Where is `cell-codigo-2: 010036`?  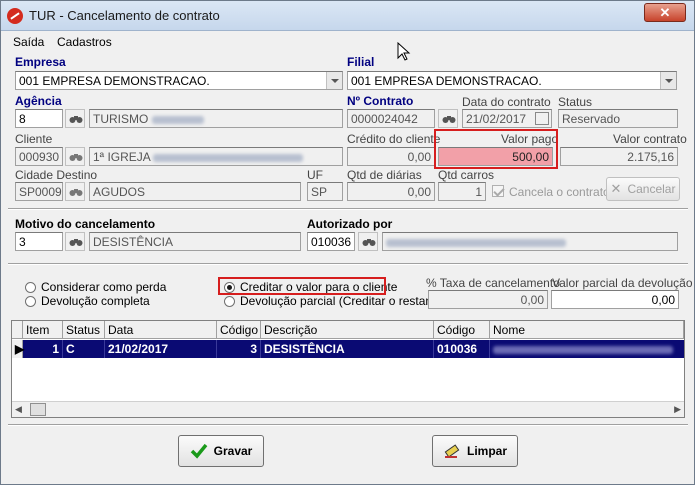 cell-codigo-2: 010036 is located at coordinates (462, 349).